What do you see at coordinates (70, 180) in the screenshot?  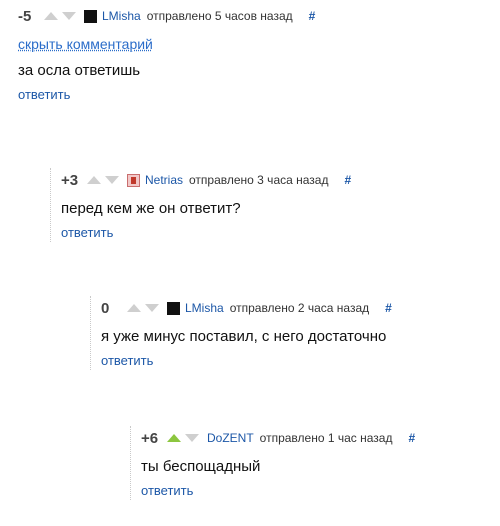 I see `comment-score: +3` at bounding box center [70, 180].